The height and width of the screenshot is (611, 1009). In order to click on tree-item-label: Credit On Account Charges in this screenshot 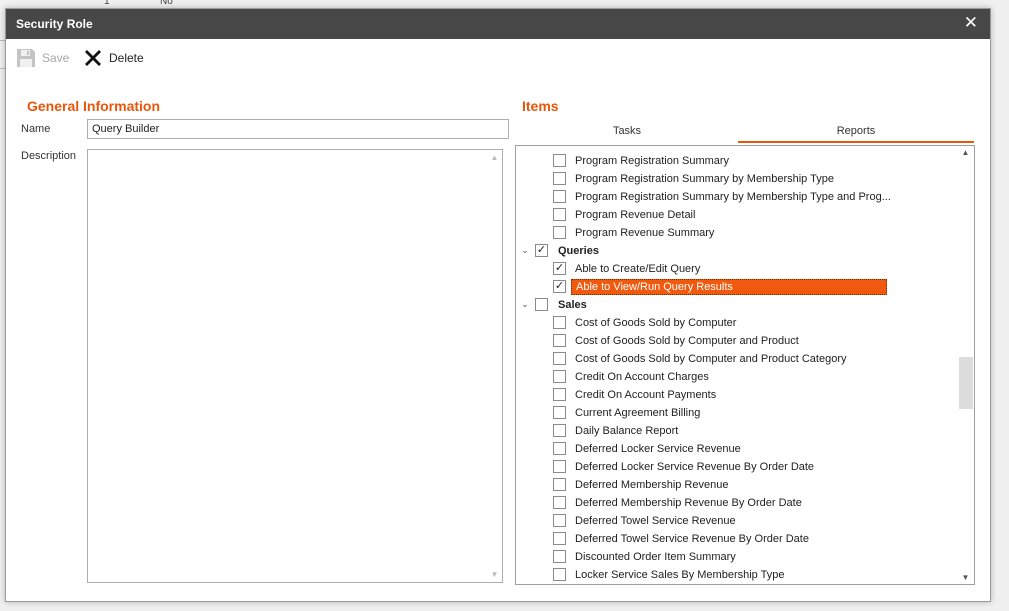, I will do `click(642, 377)`.